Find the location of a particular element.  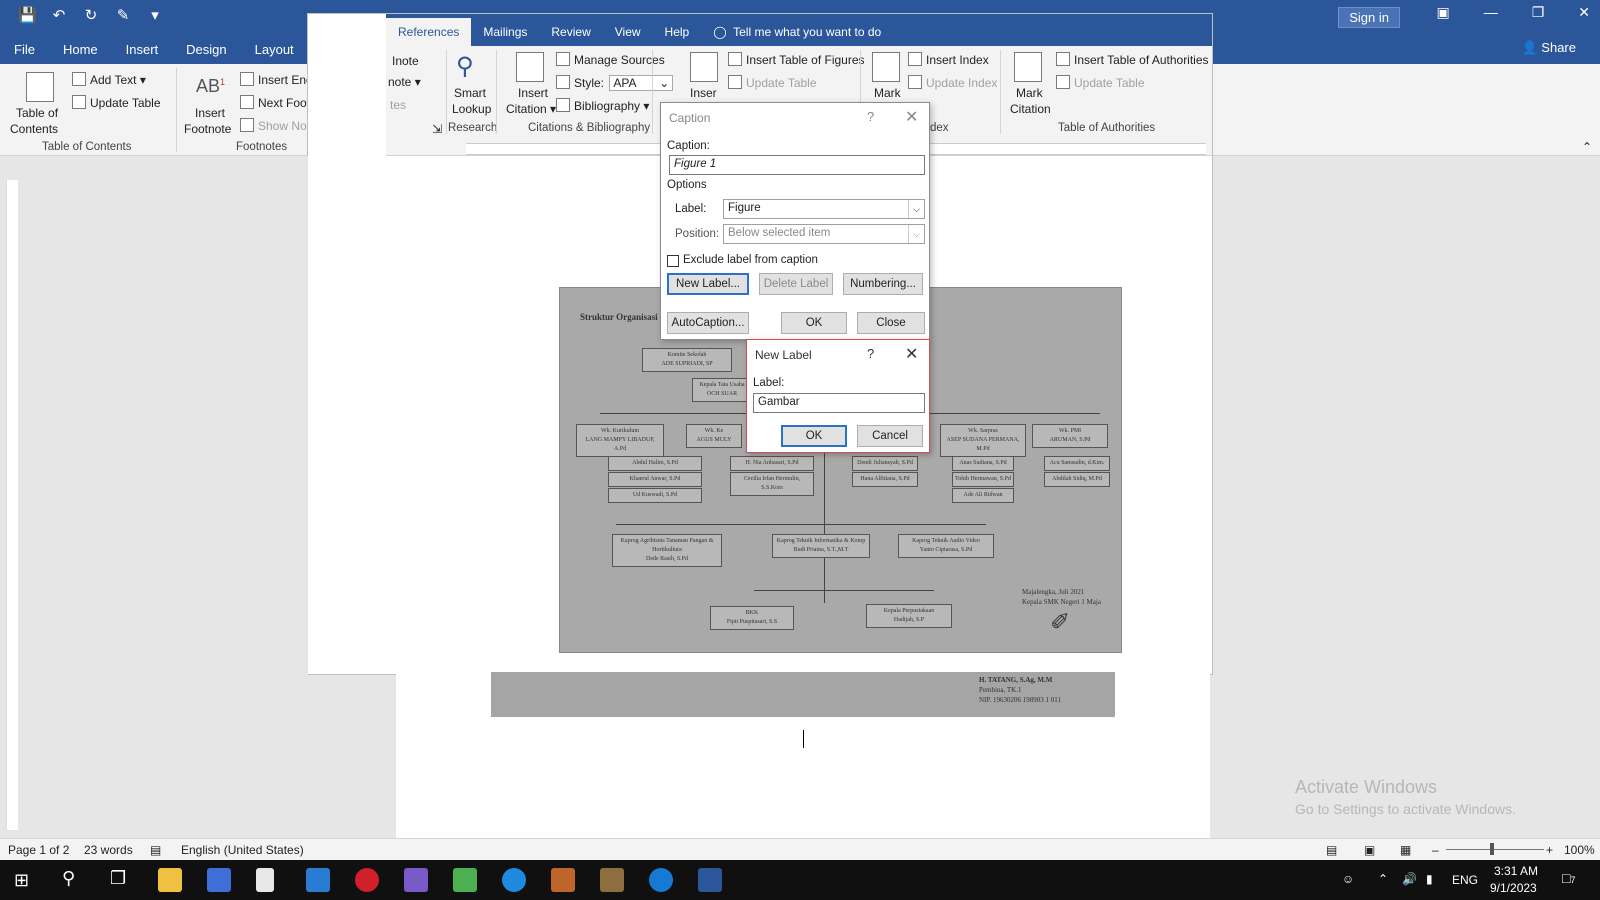

edge-icon is located at coordinates (661, 880).